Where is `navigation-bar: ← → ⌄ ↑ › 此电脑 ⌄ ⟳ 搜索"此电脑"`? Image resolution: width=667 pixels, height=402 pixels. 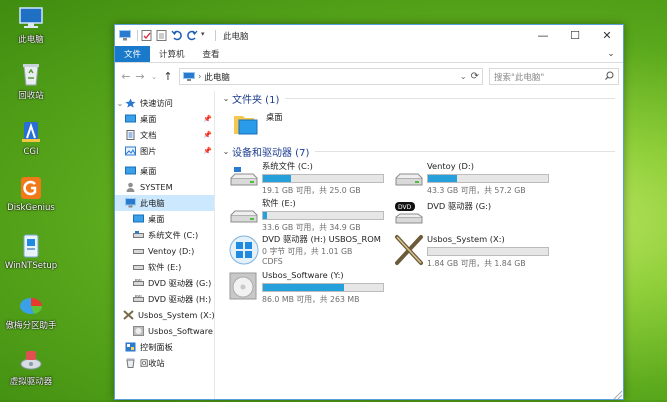 navigation-bar: ← → ⌄ ↑ › 此电脑 ⌄ ⟳ 搜索"此电脑" is located at coordinates (369, 76).